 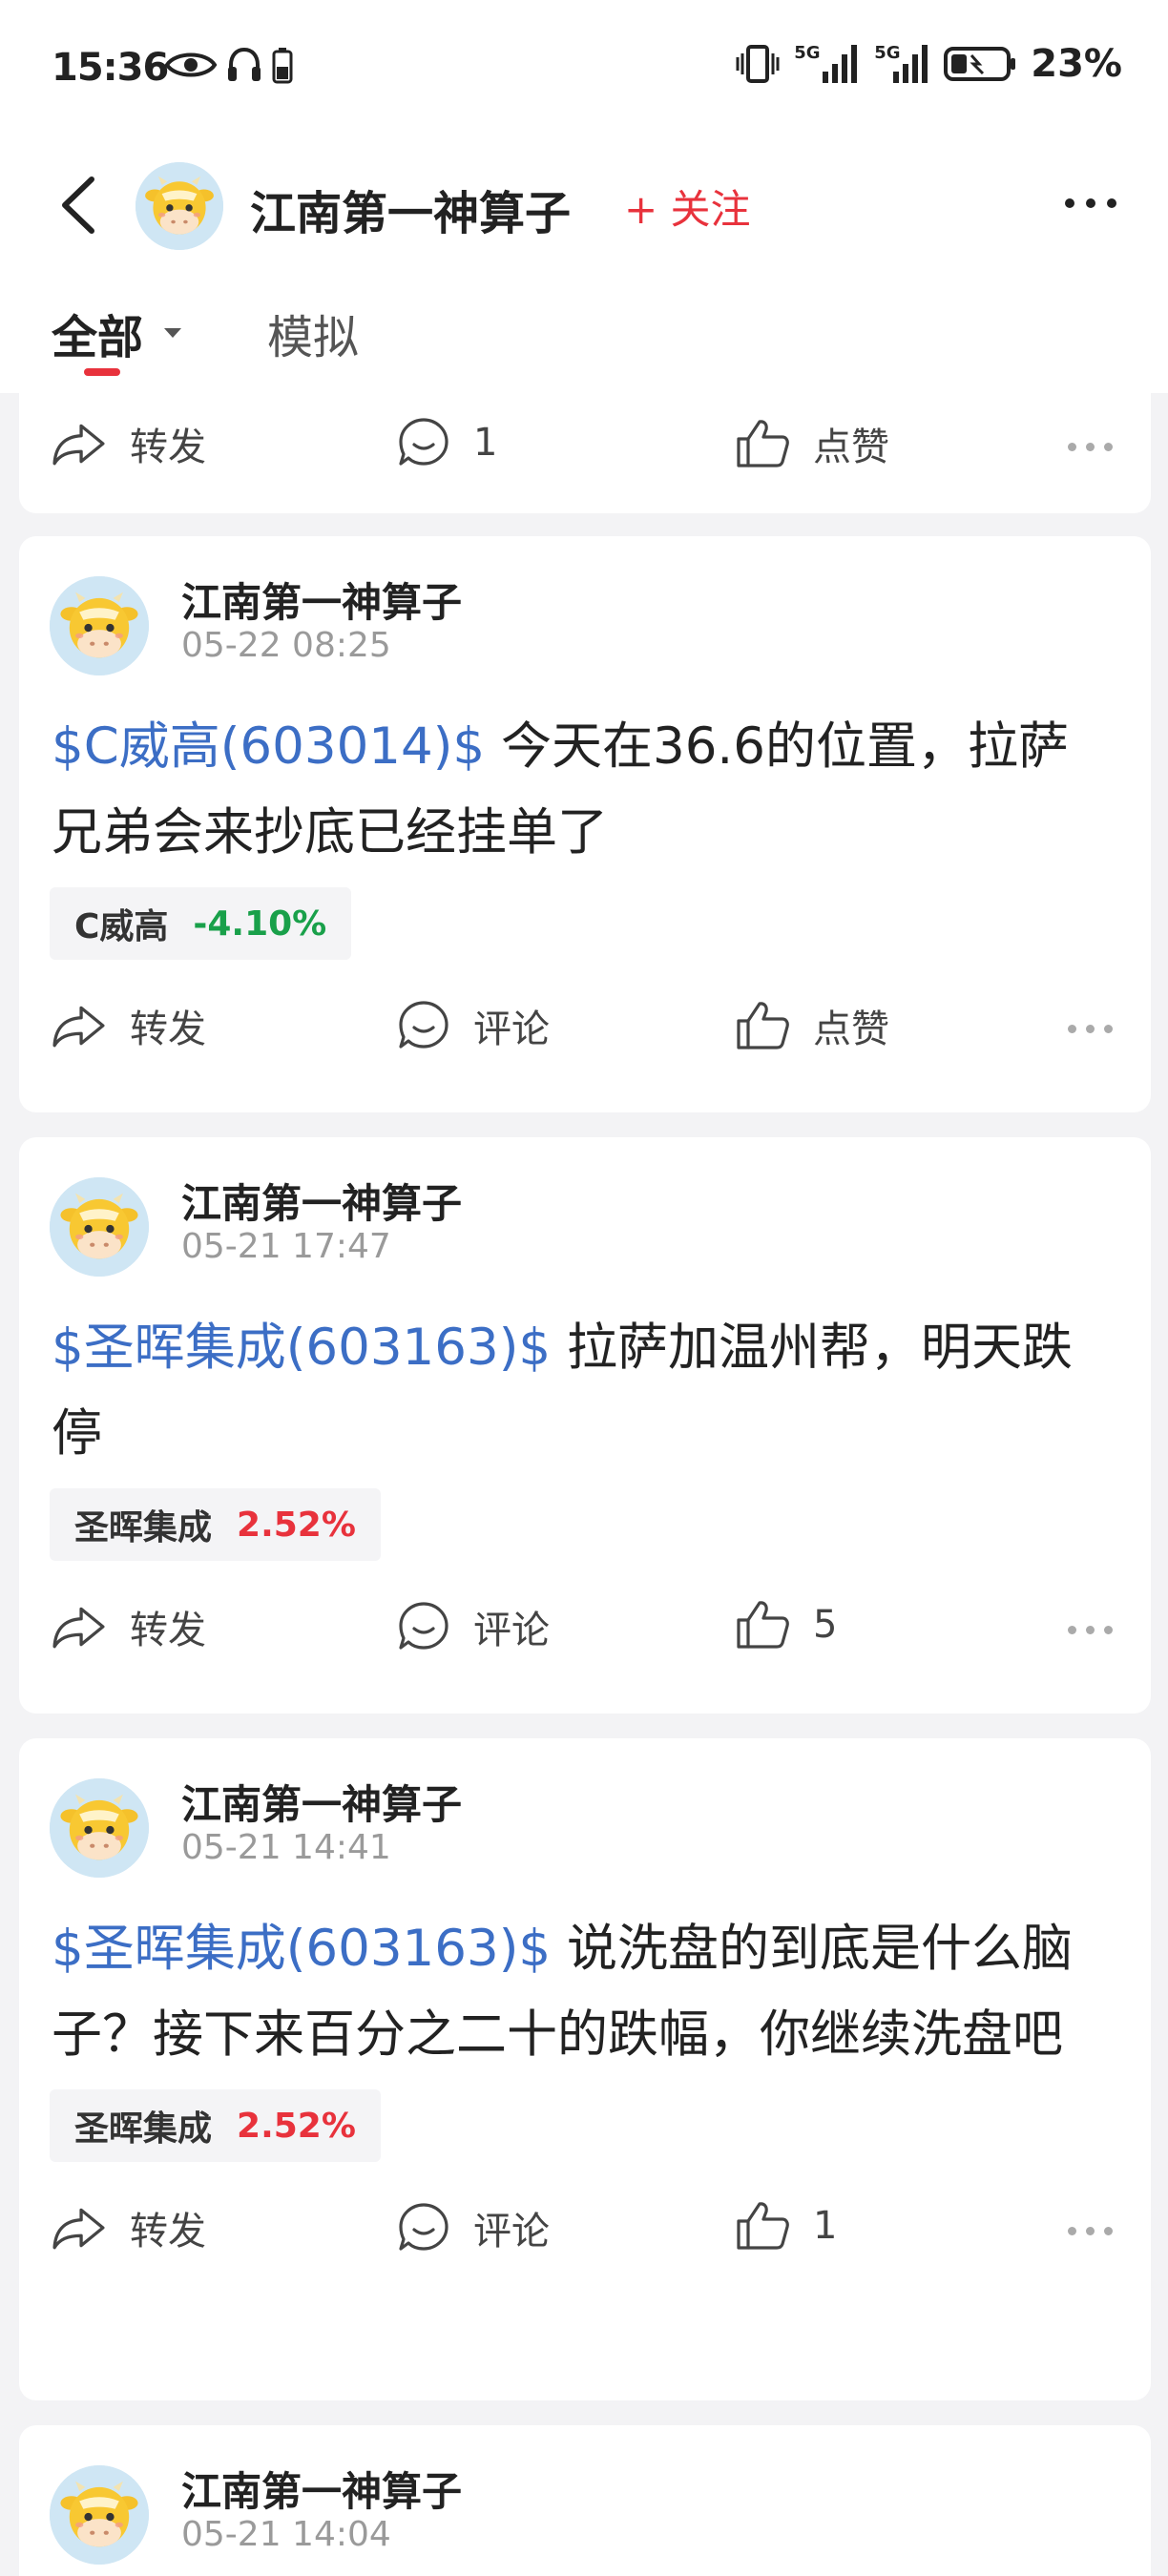 I want to click on headphones-icon, so click(x=244, y=64).